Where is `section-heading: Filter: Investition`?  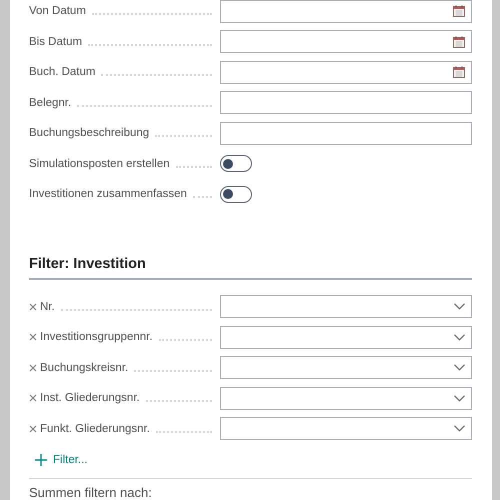 section-heading: Filter: Investition is located at coordinates (250, 268).